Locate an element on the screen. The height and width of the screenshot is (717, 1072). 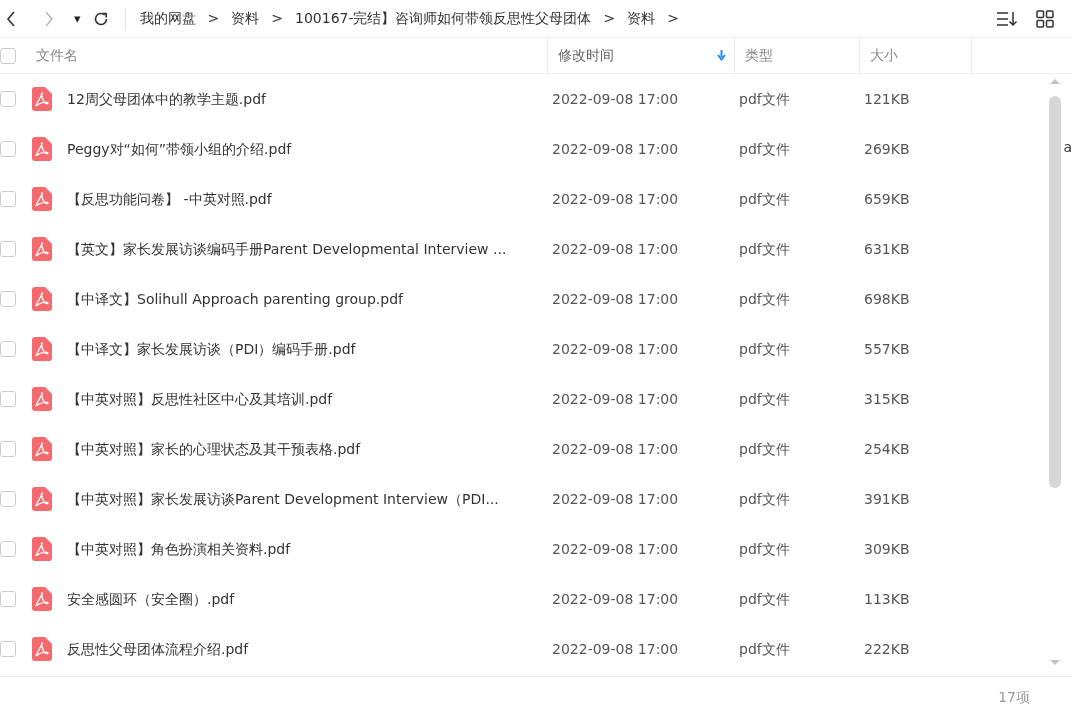
file-name: 【中译文】Solihull Approach parenting group.pdf is located at coordinates (235, 298).